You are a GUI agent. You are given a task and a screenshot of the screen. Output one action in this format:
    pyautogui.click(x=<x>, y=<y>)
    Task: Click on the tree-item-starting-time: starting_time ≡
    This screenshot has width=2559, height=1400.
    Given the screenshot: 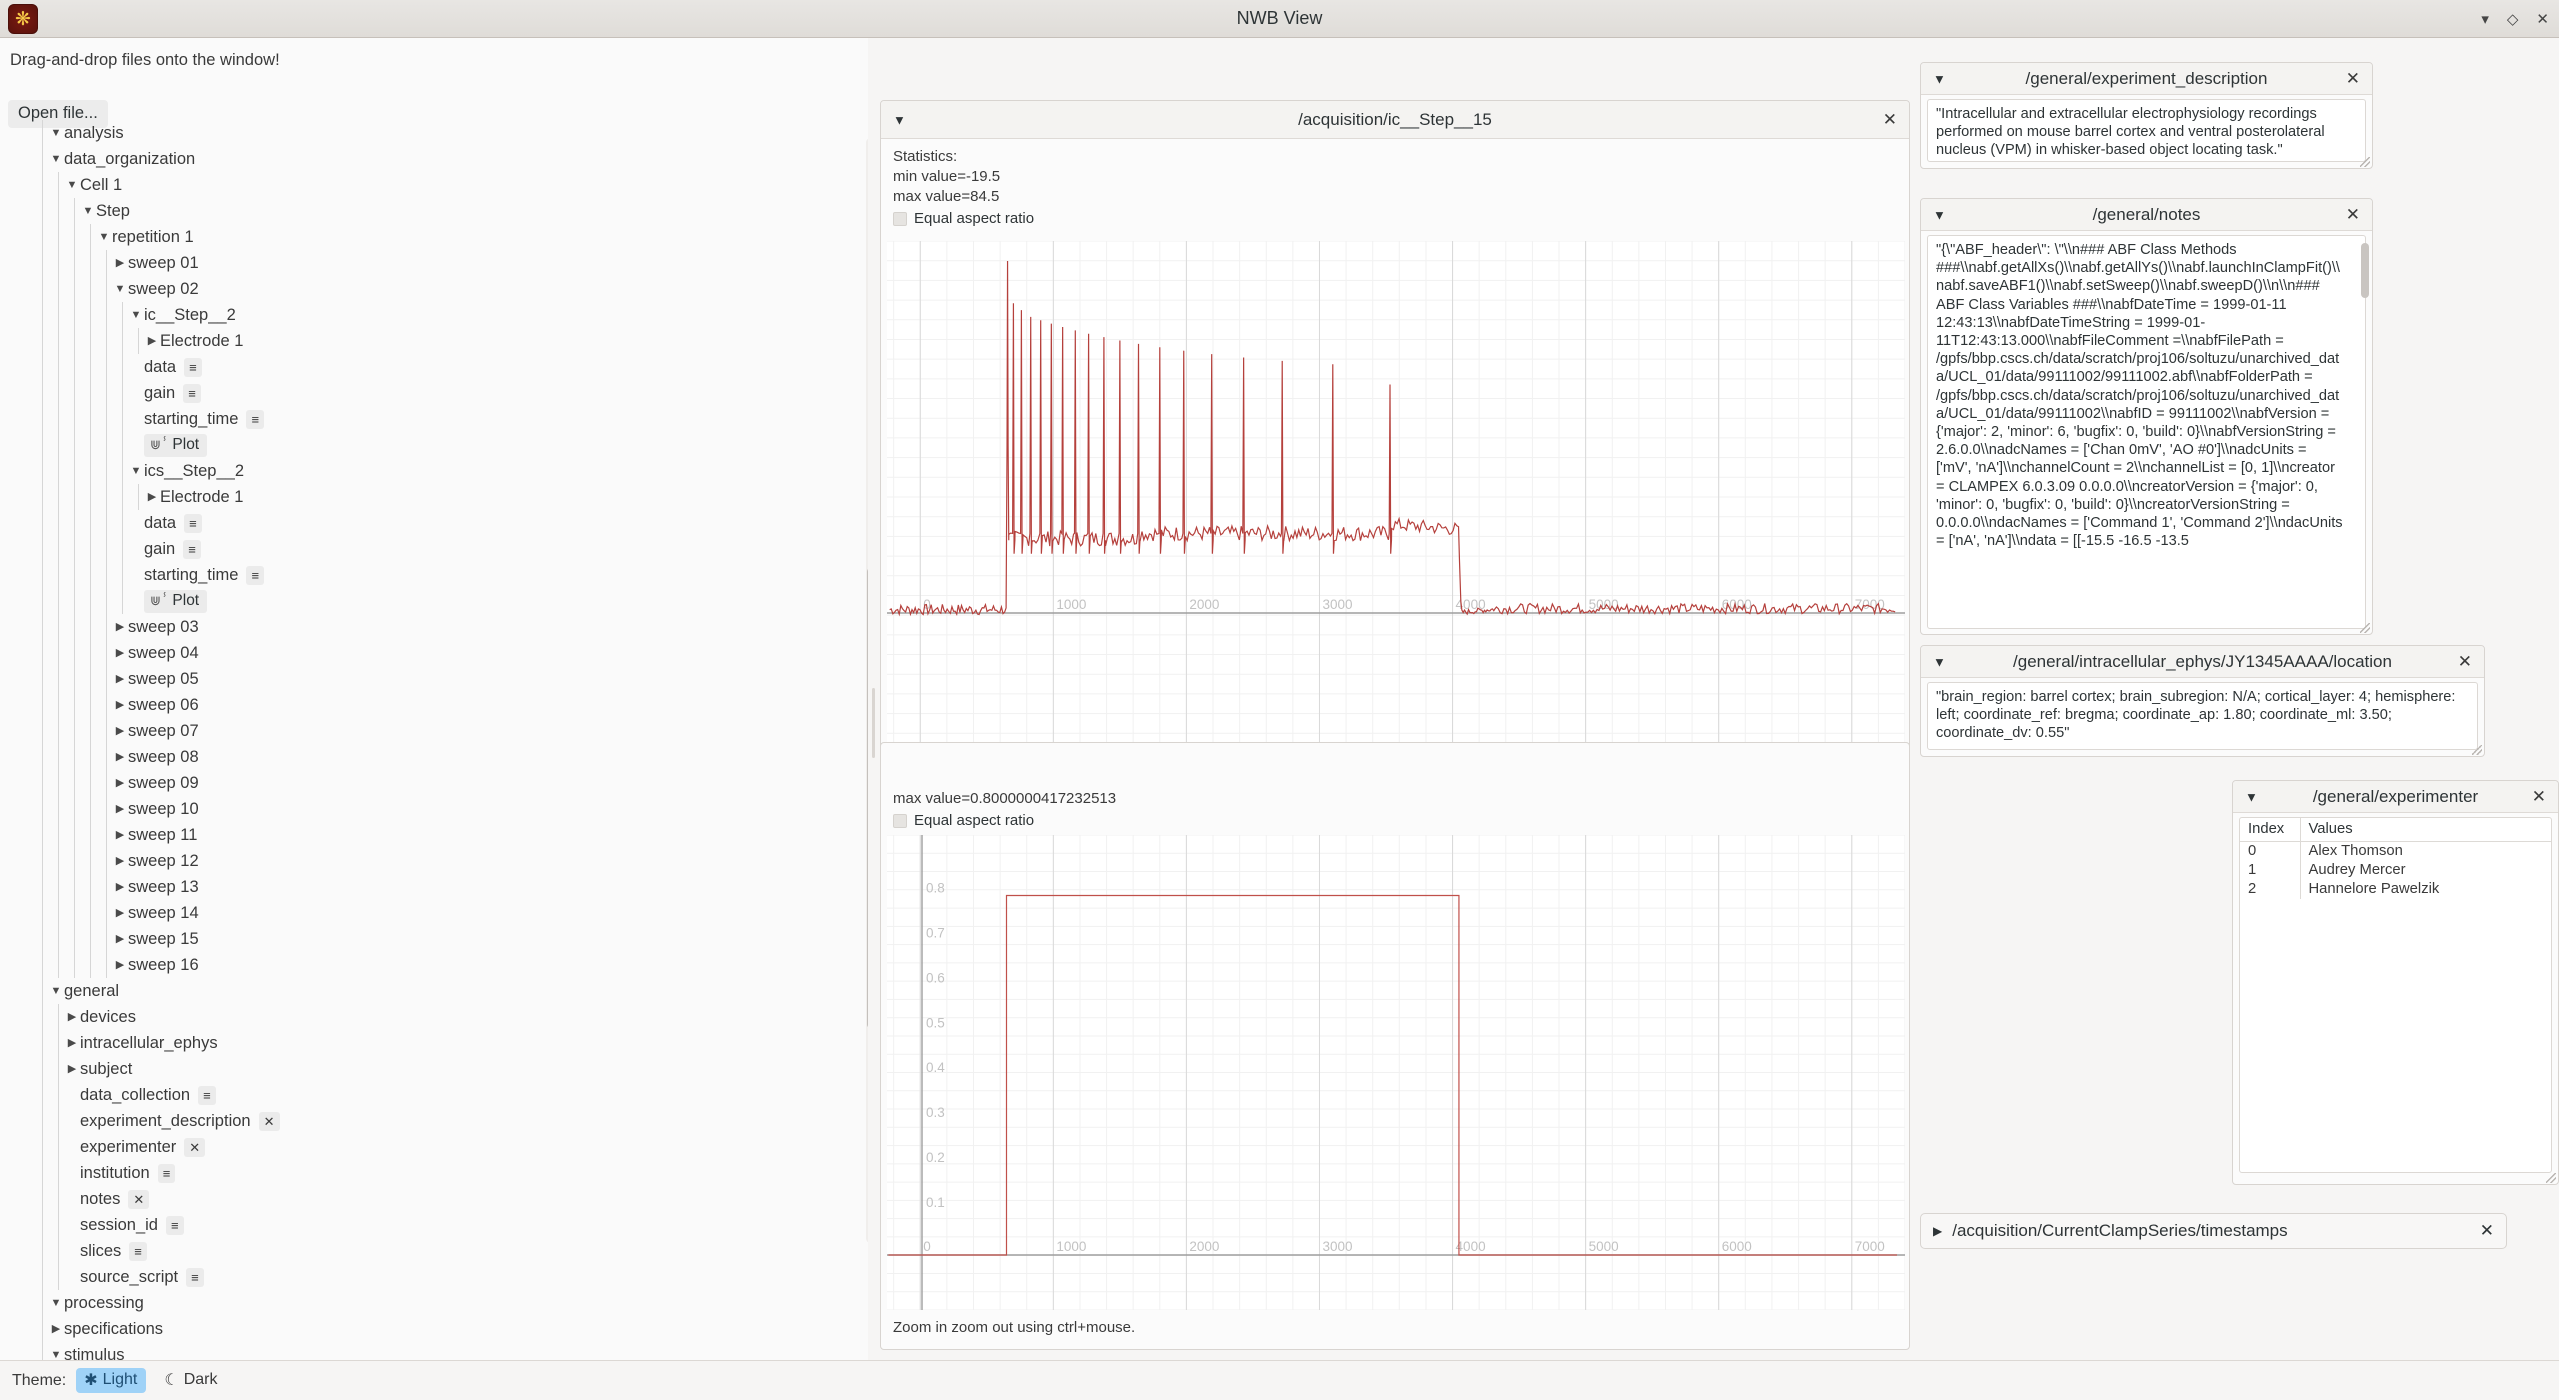 What is the action you would take?
    pyautogui.click(x=434, y=419)
    